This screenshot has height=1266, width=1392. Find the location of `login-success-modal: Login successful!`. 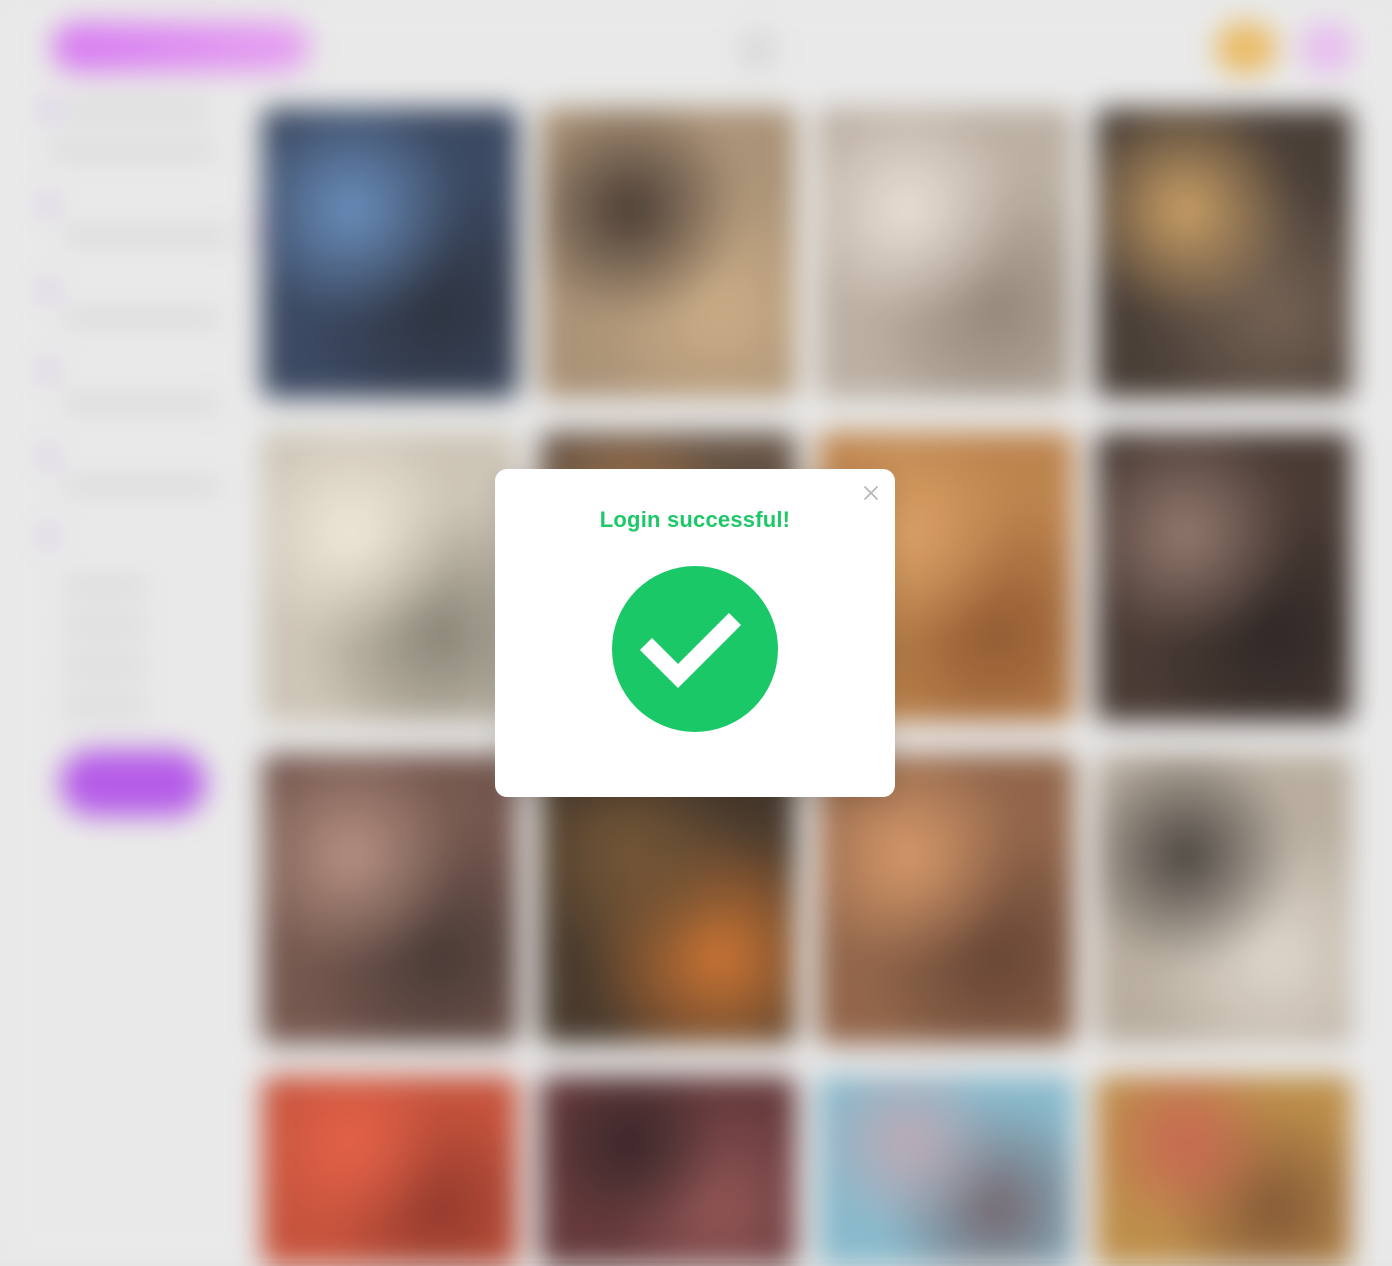

login-success-modal: Login successful! is located at coordinates (695, 633).